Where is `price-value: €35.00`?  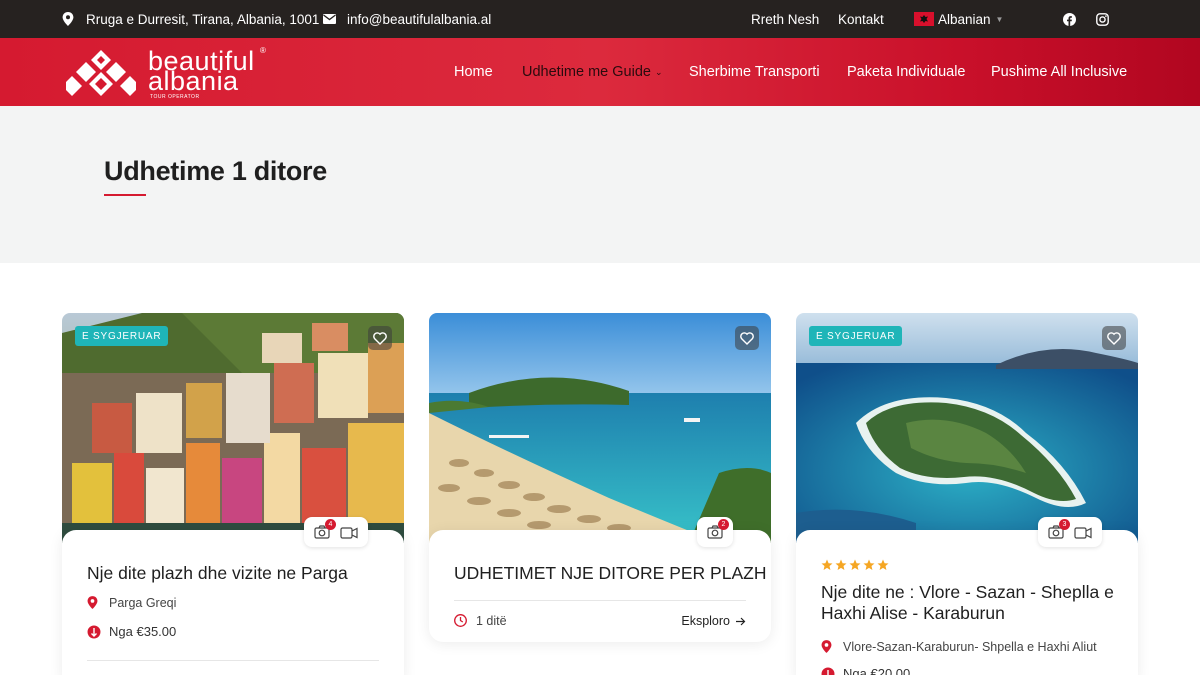 price-value: €35.00 is located at coordinates (156, 631).